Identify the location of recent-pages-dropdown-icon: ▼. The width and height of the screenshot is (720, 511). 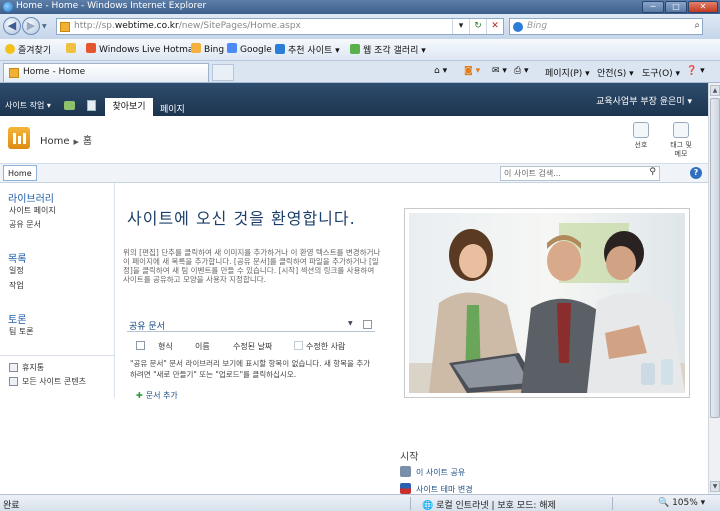
(44, 26).